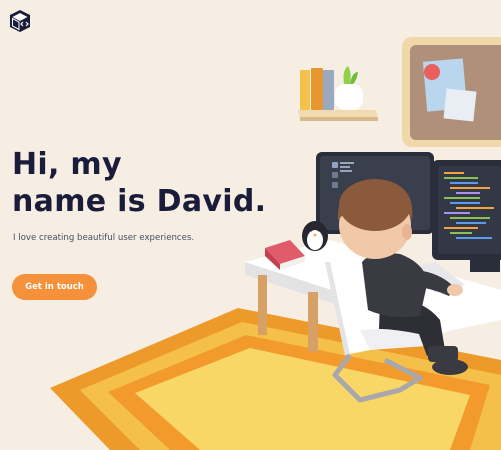 This screenshot has width=501, height=450. I want to click on wall-shelf, so click(338, 93).